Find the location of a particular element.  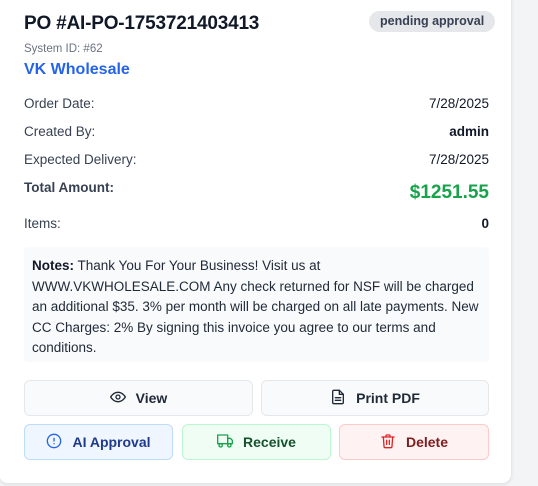

view-button: View is located at coordinates (138, 398).